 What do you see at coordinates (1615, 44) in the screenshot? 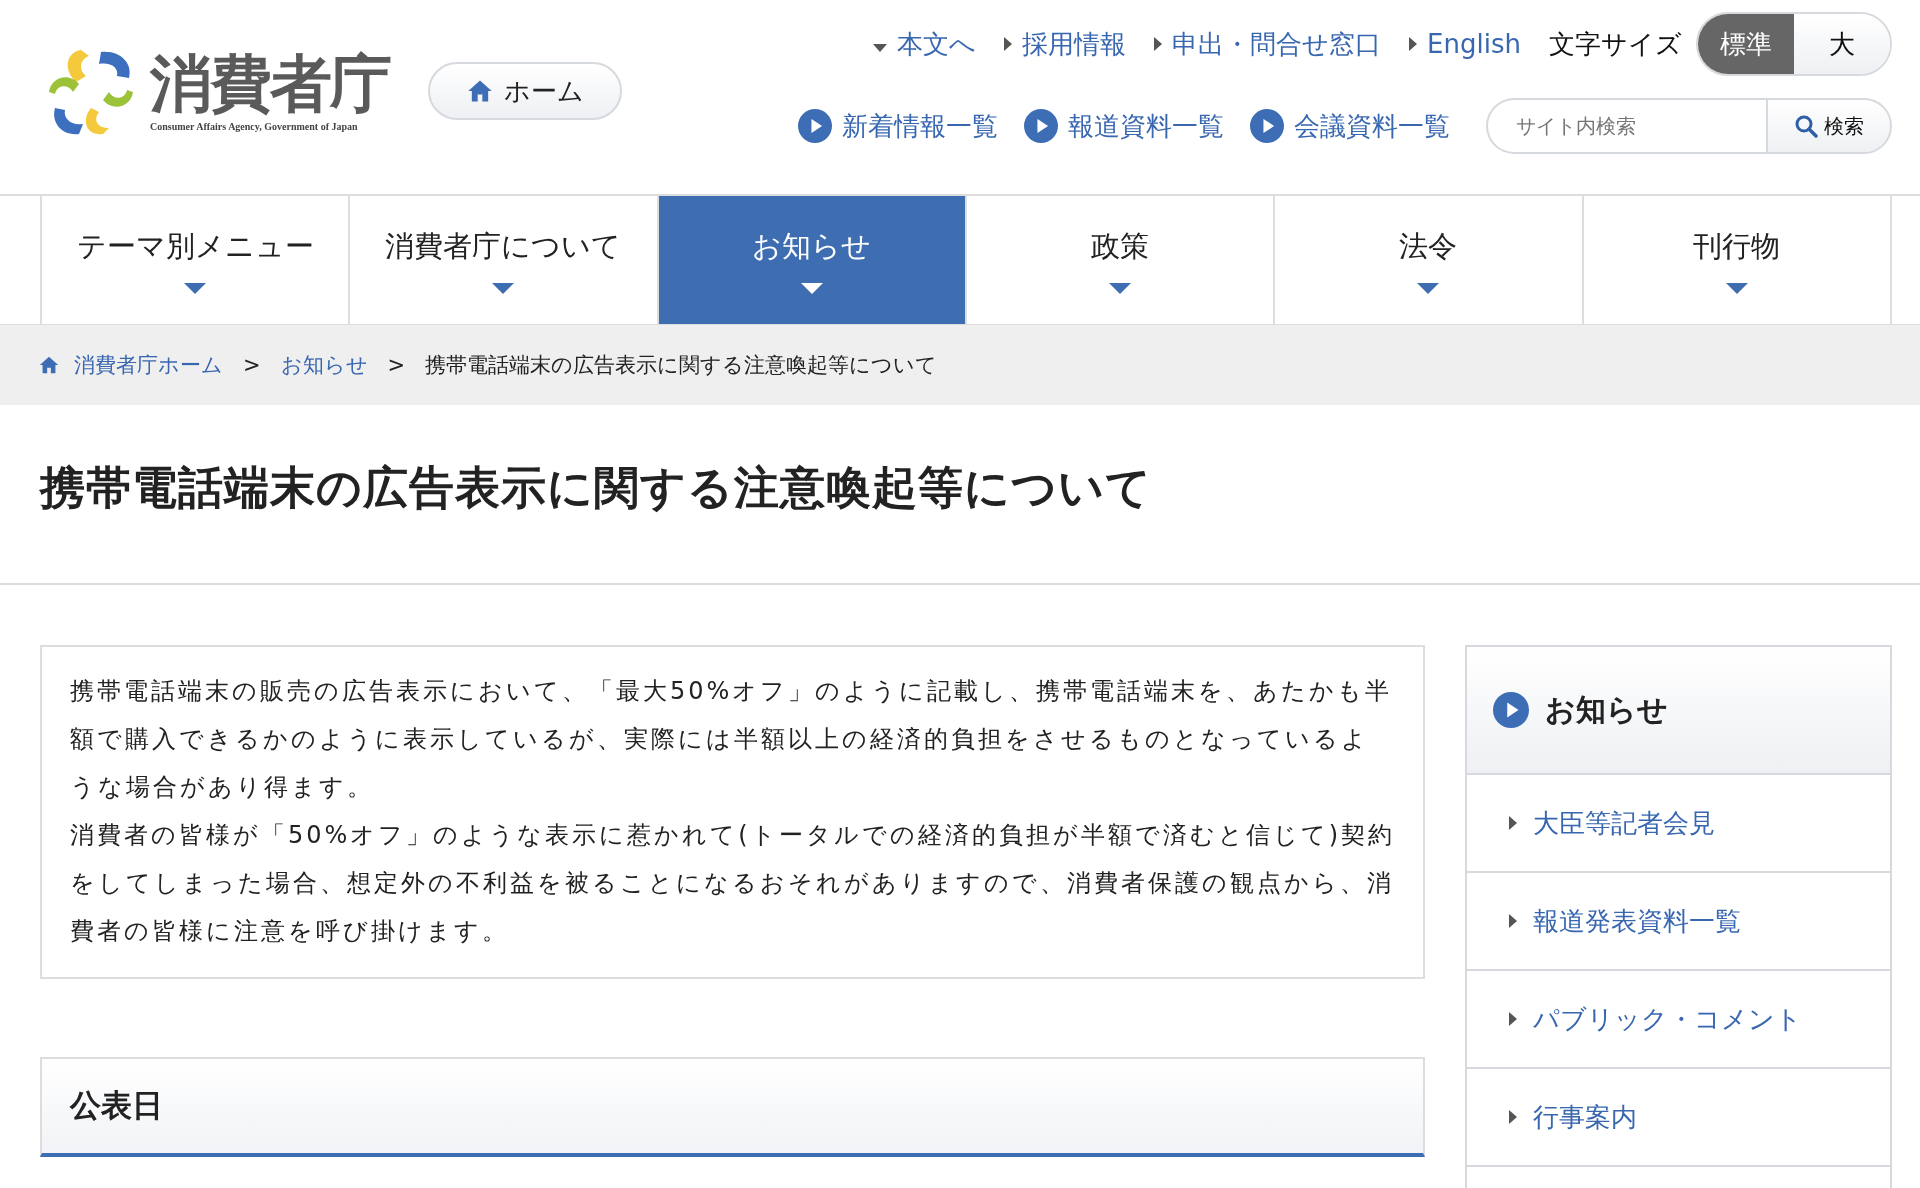
I see `font-size-label: 文字サイズ` at bounding box center [1615, 44].